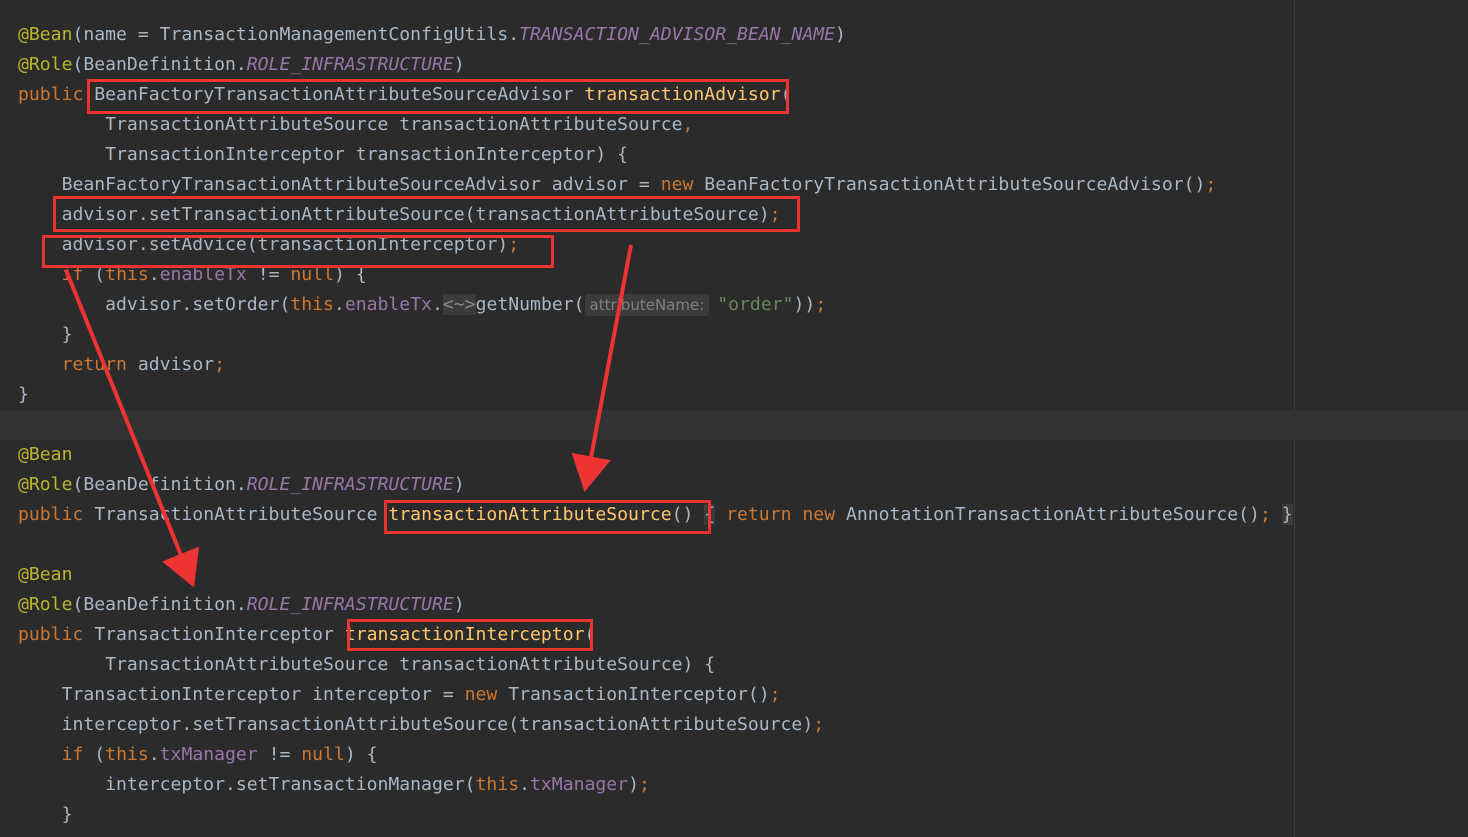 The image size is (1468, 837). Describe the element at coordinates (279, 754) in the screenshot. I see `code-token: !=` at that location.